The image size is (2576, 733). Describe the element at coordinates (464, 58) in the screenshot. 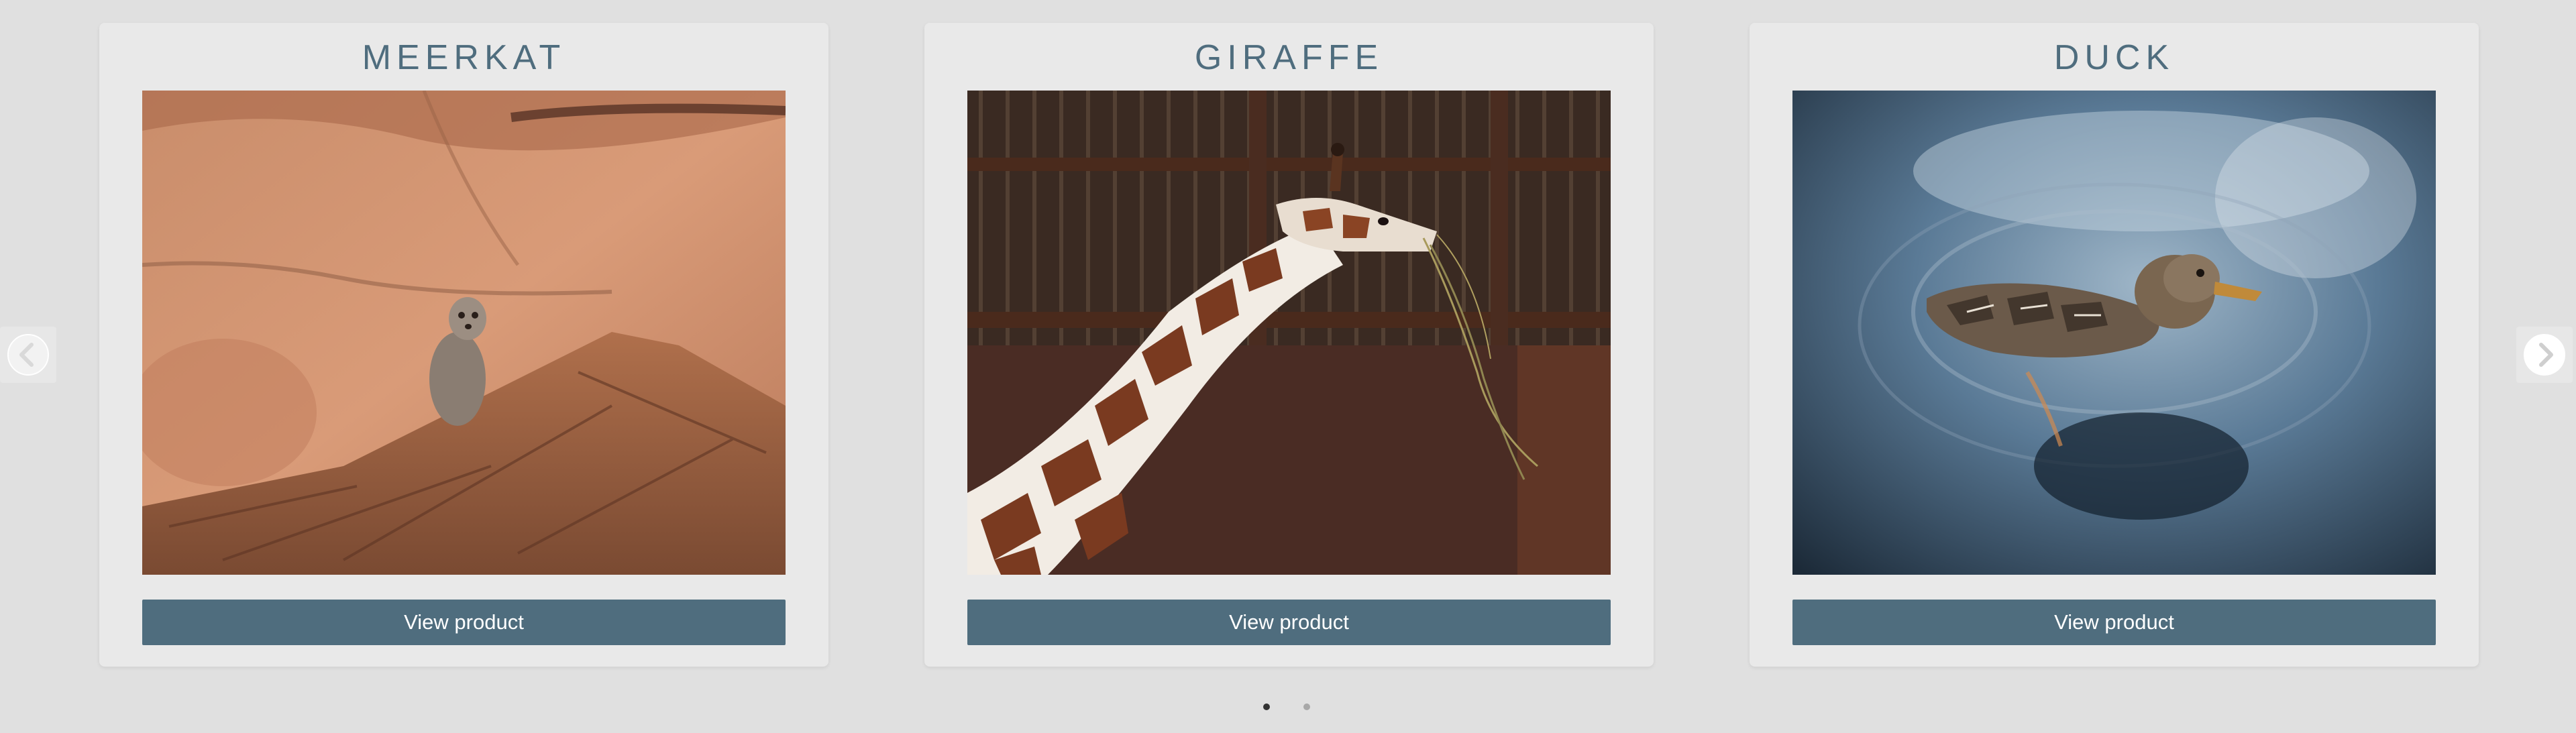

I see `product-title: MEERKAT` at that location.